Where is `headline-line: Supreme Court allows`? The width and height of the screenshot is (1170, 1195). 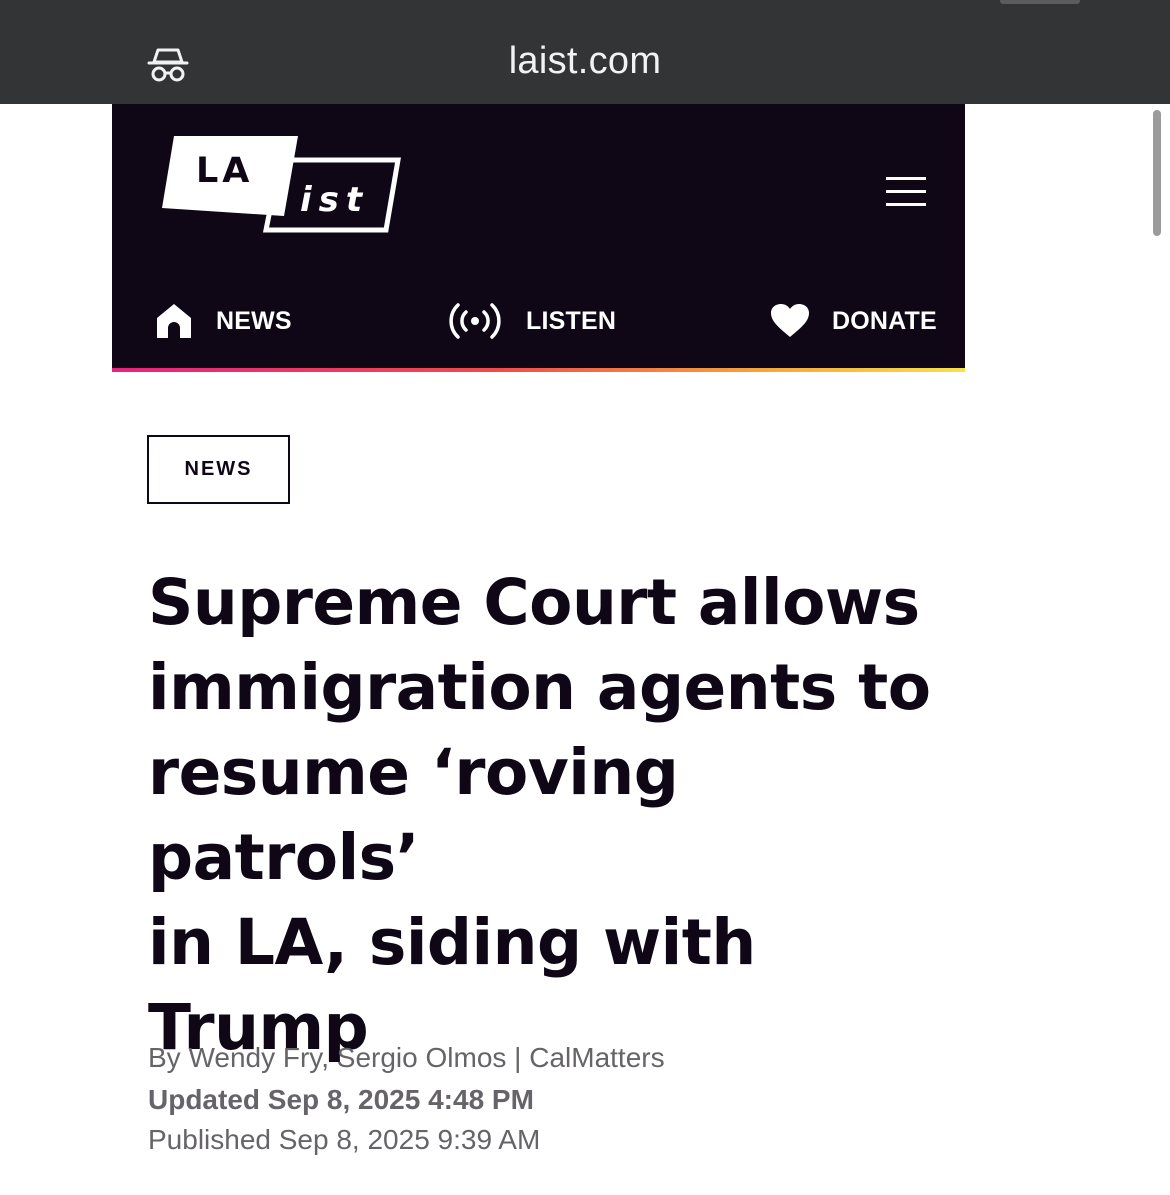
headline-line: Supreme Court allows is located at coordinates (534, 602).